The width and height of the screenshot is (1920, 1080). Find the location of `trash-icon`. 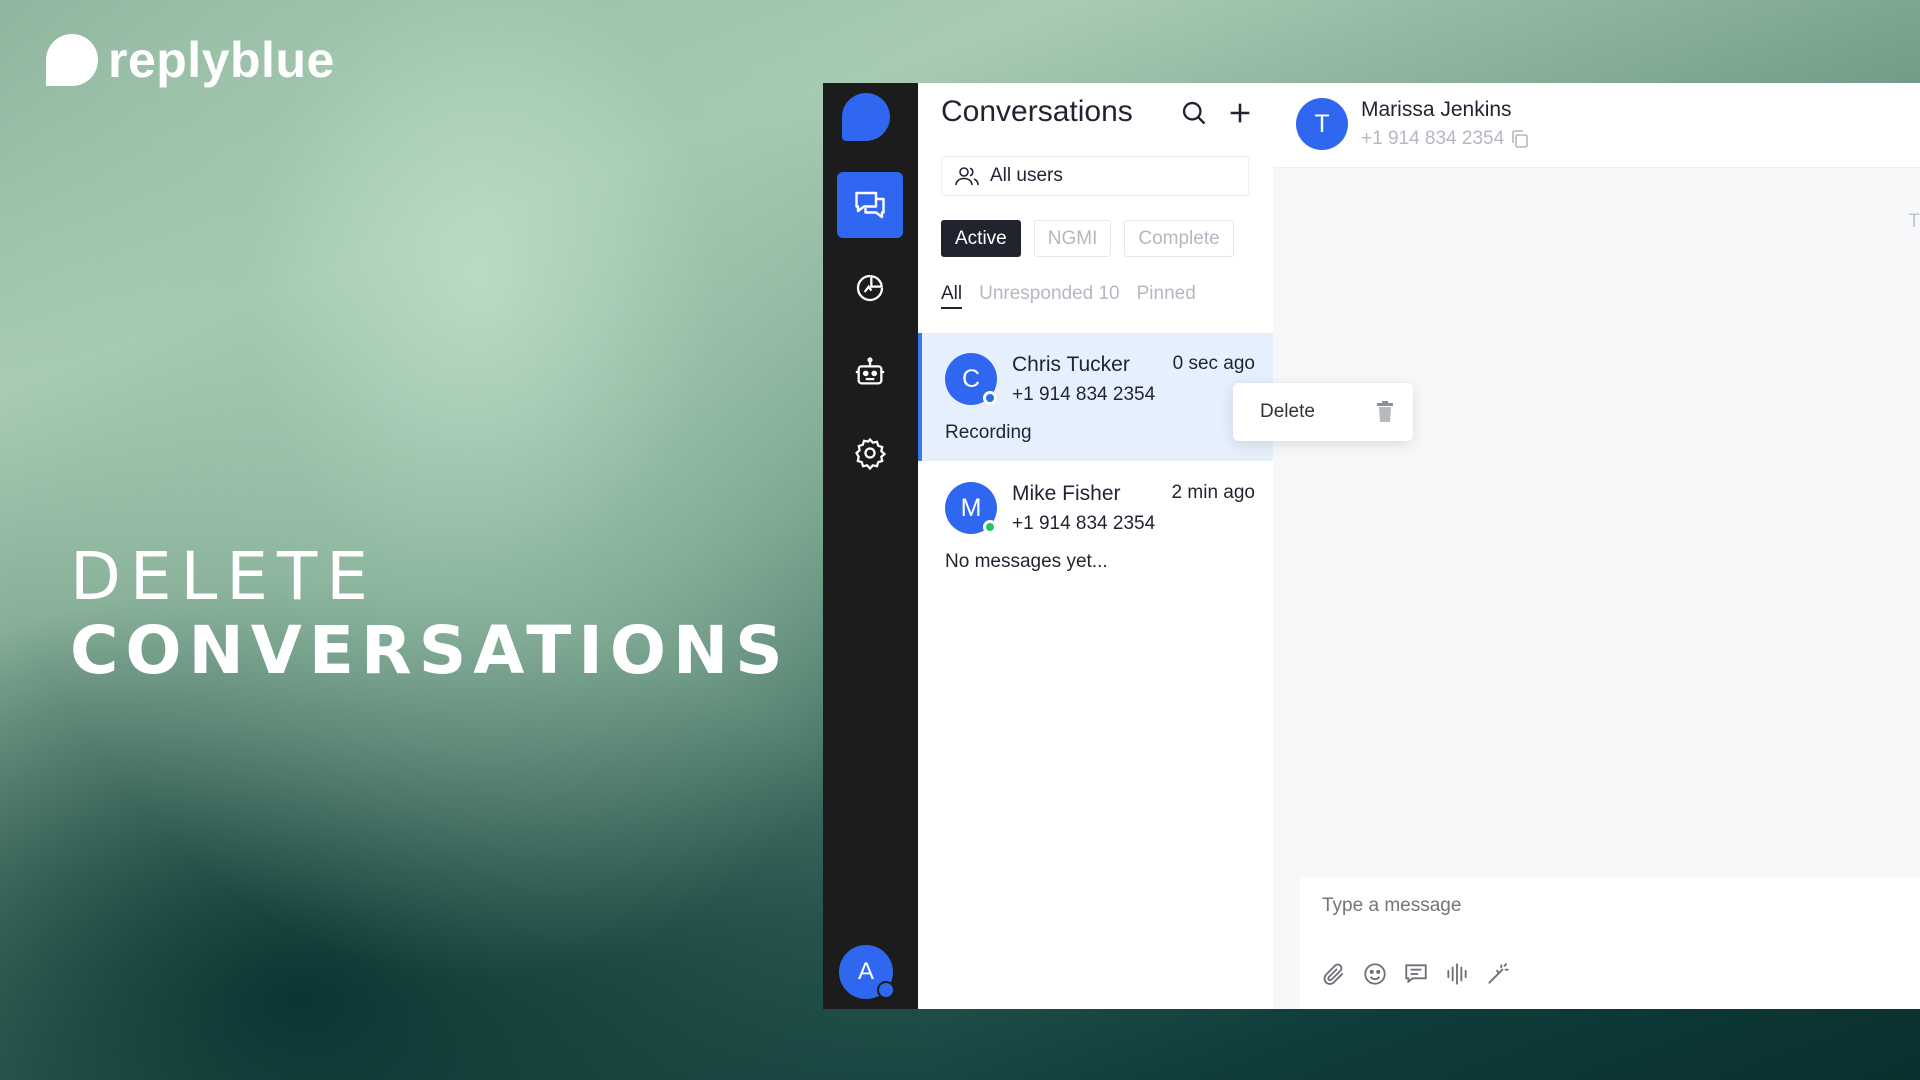

trash-icon is located at coordinates (1385, 412).